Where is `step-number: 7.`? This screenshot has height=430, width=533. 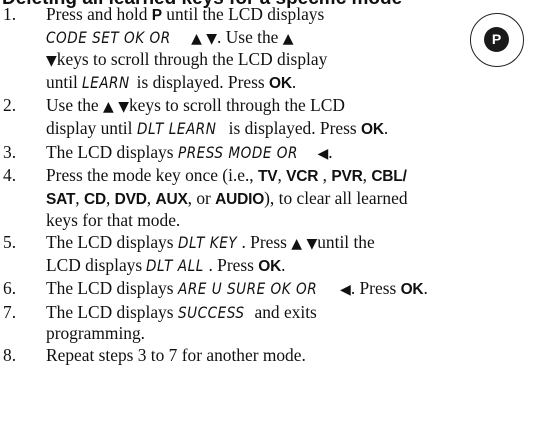 step-number: 7. is located at coordinates (10, 311).